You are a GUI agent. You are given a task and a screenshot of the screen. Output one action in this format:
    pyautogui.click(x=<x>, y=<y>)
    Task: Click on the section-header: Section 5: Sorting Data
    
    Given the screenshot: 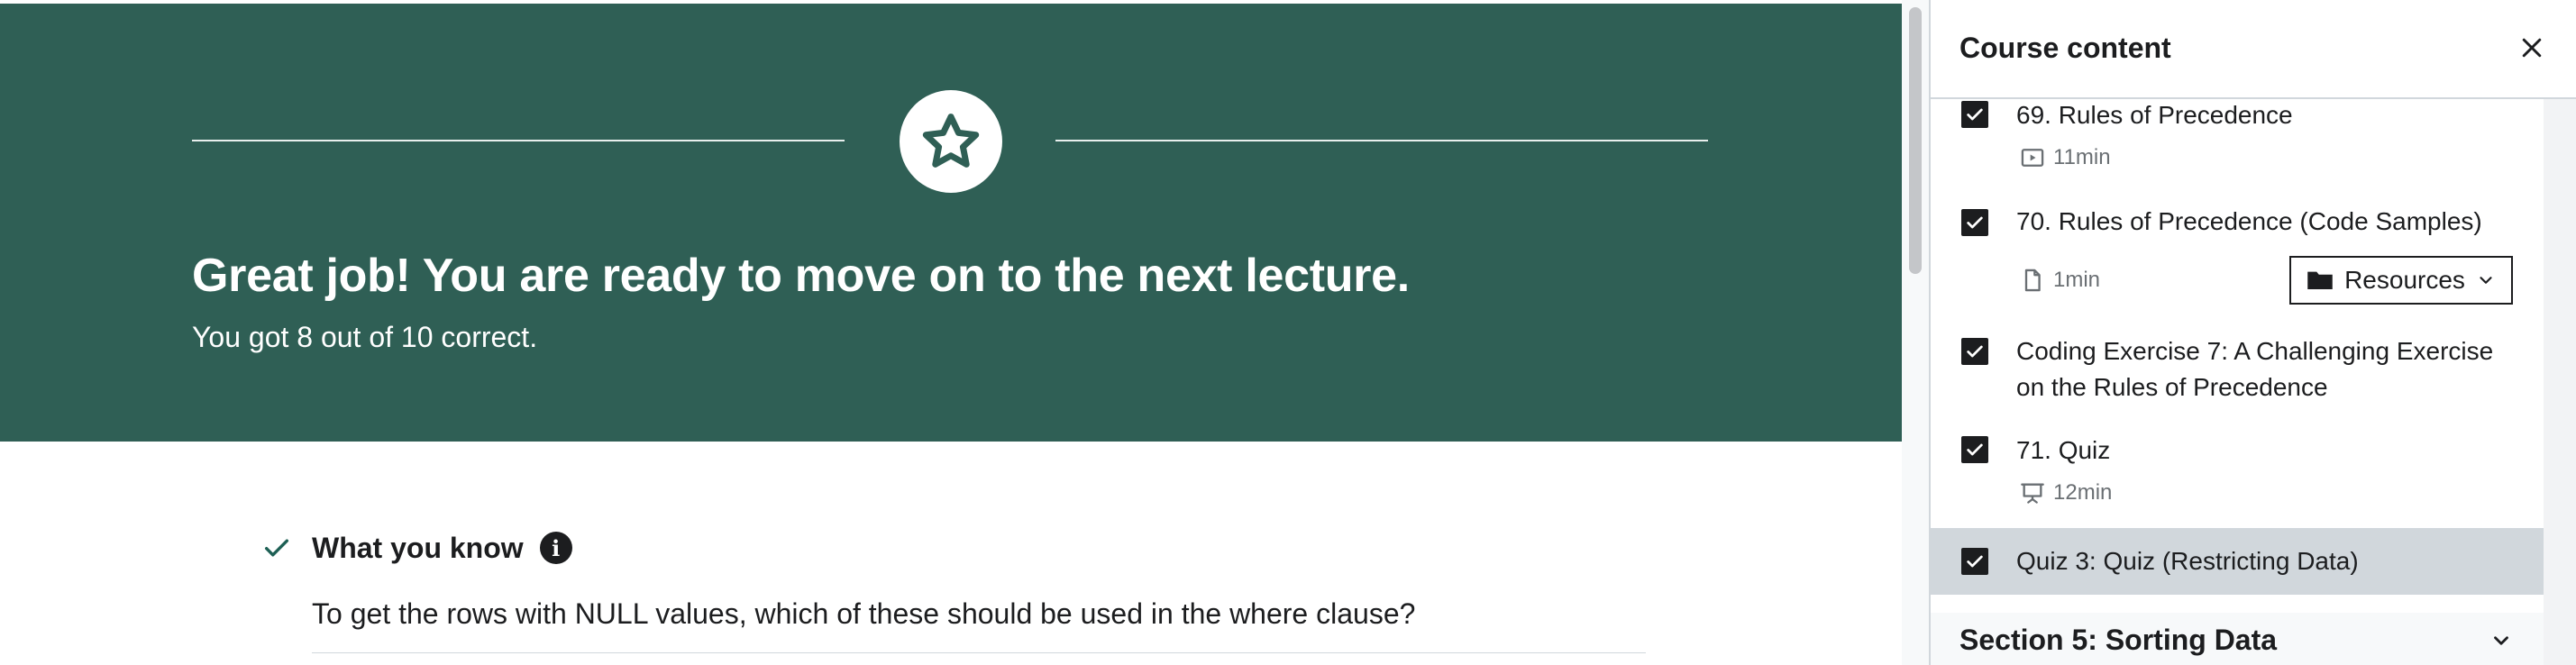 What is the action you would take?
    pyautogui.click(x=2237, y=639)
    